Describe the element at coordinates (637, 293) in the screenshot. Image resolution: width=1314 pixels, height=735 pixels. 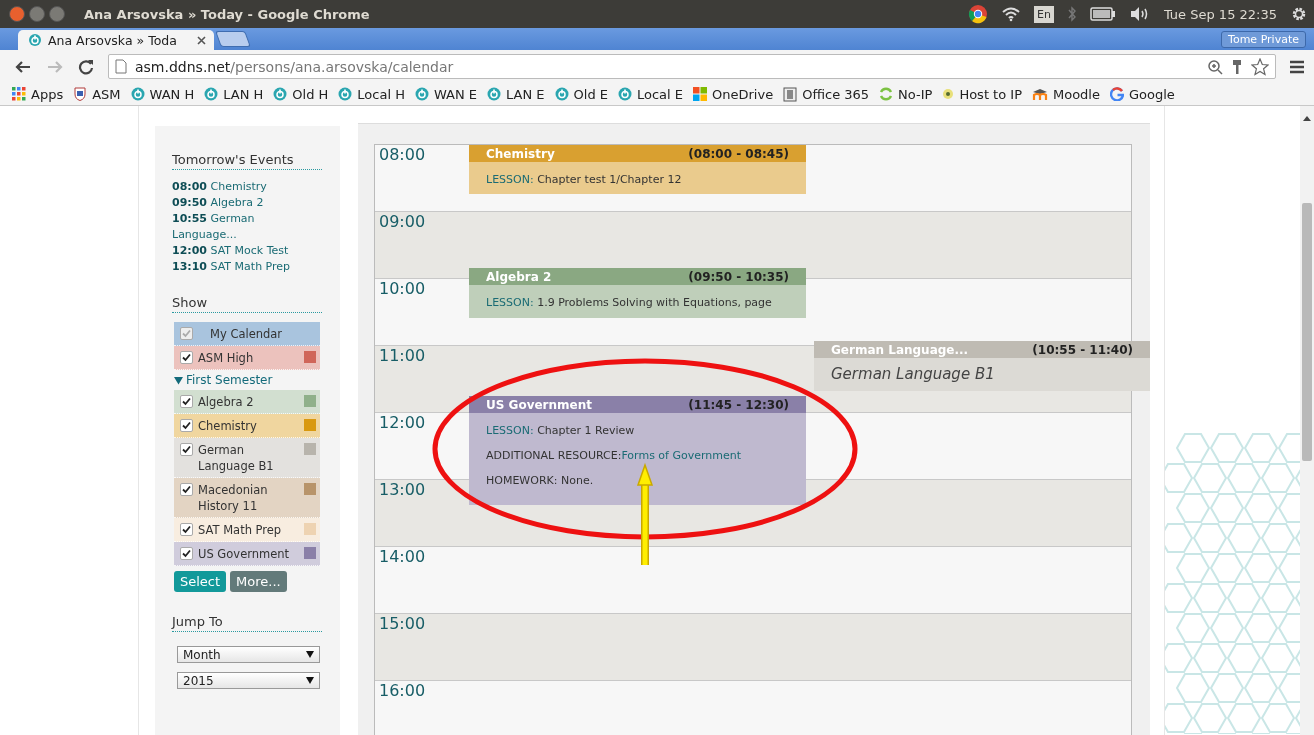
I see `event-card: Algebra 2 (09:50 - 10:35) LESSON: 1.9 Problems Solving with Equations, page` at that location.